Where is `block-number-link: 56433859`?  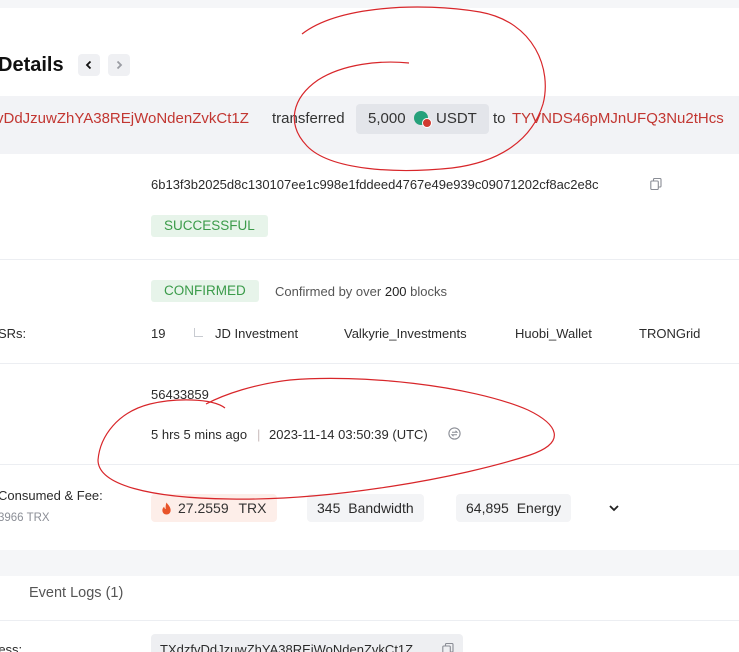
block-number-link: 56433859 is located at coordinates (180, 394).